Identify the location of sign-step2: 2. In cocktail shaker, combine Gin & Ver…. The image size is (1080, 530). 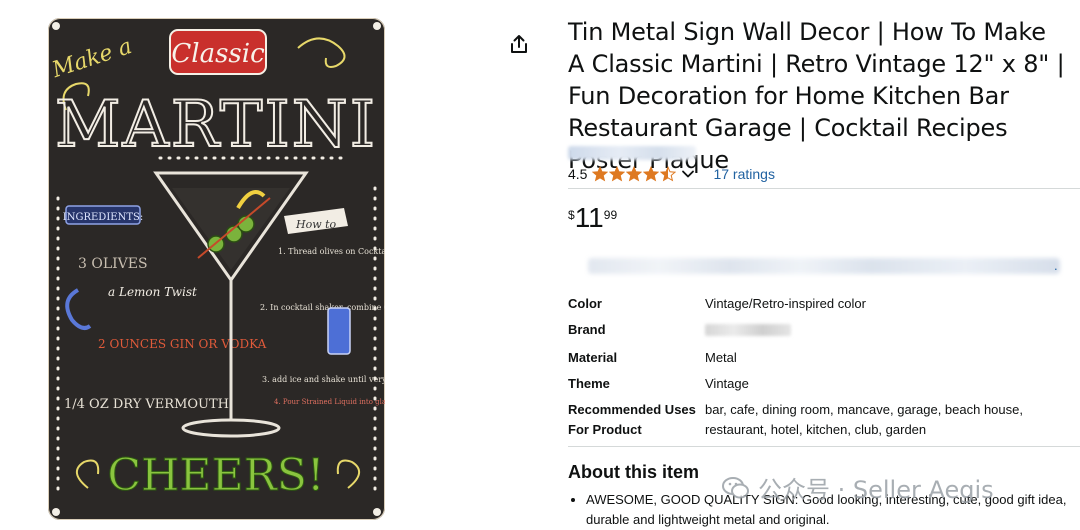
(322, 307).